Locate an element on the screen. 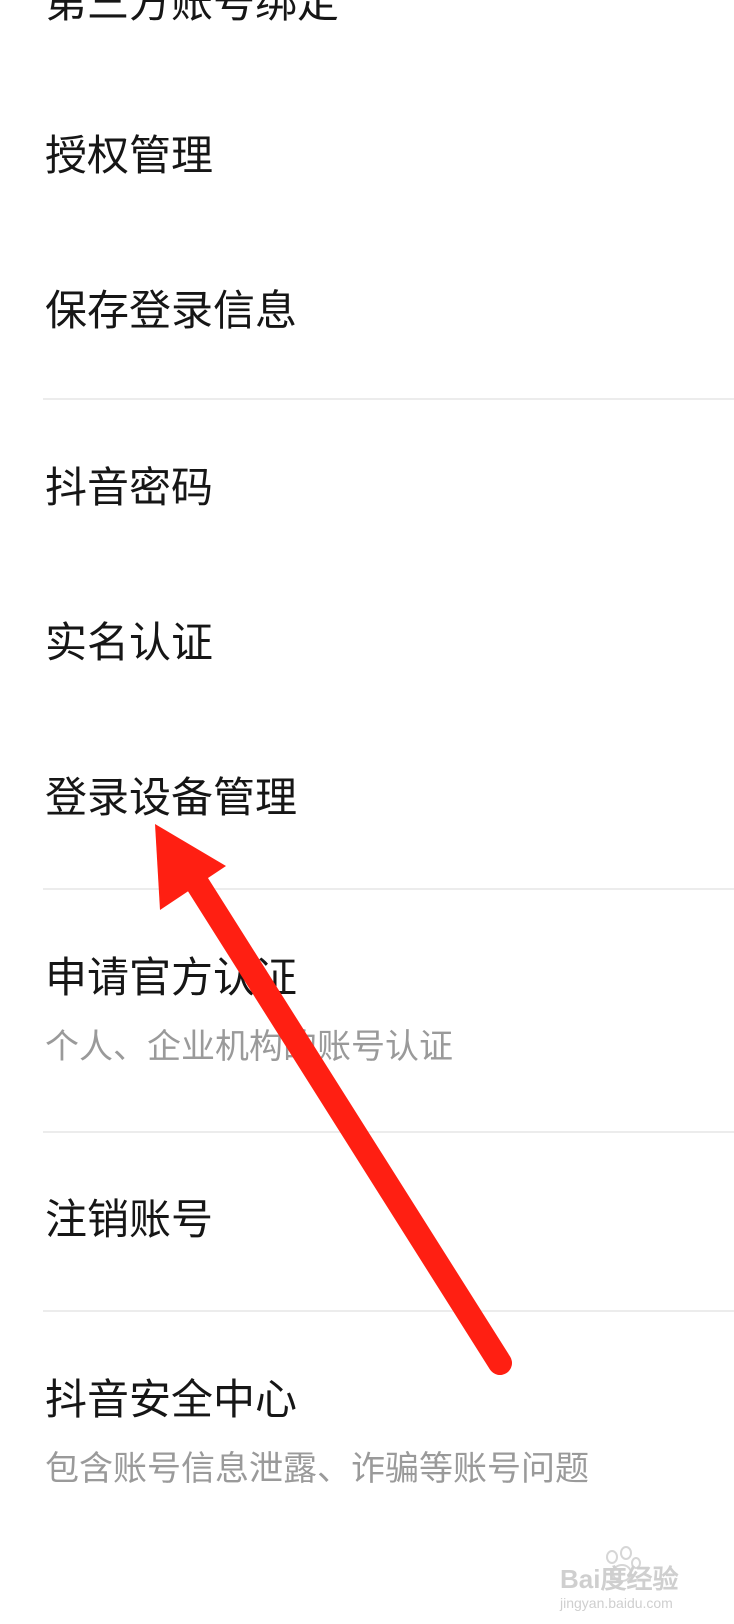 The width and height of the screenshot is (734, 1624). watermark-brand: Bai度经验 is located at coordinates (619, 1579).